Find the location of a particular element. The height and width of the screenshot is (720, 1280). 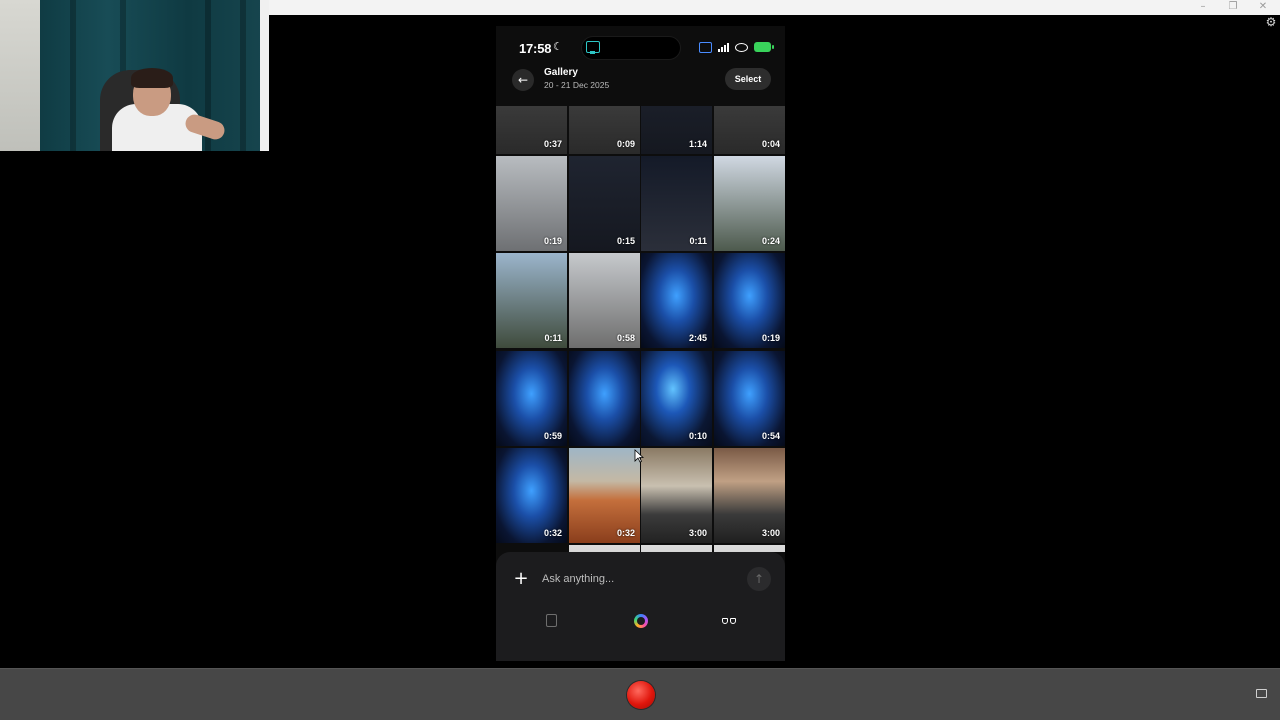

video-duration: 1:14 is located at coordinates (697, 144).